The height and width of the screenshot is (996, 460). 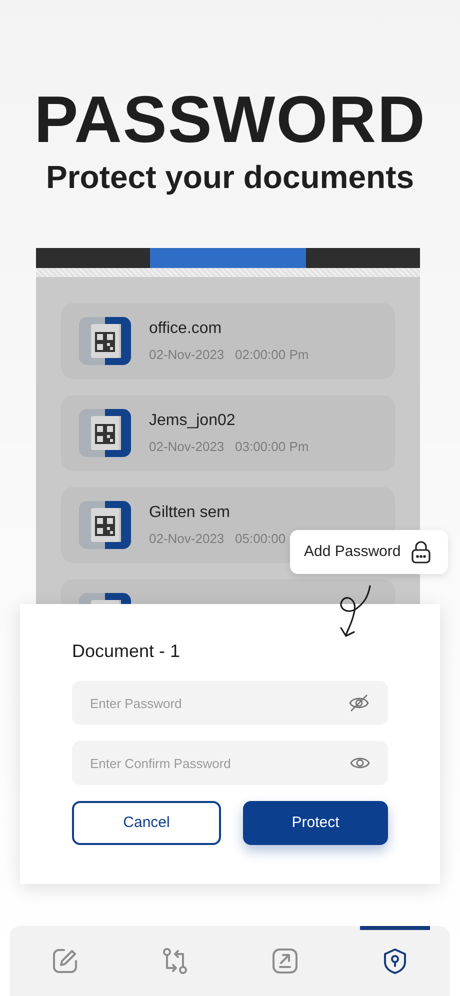 What do you see at coordinates (359, 703) in the screenshot?
I see `eye-slash-icon` at bounding box center [359, 703].